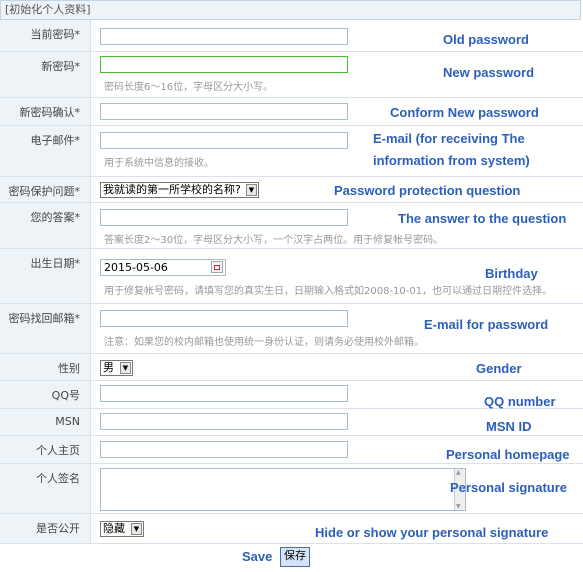 The width and height of the screenshot is (583, 572). I want to click on recovery-email-label: 密码找回邮箱*, so click(45, 328).